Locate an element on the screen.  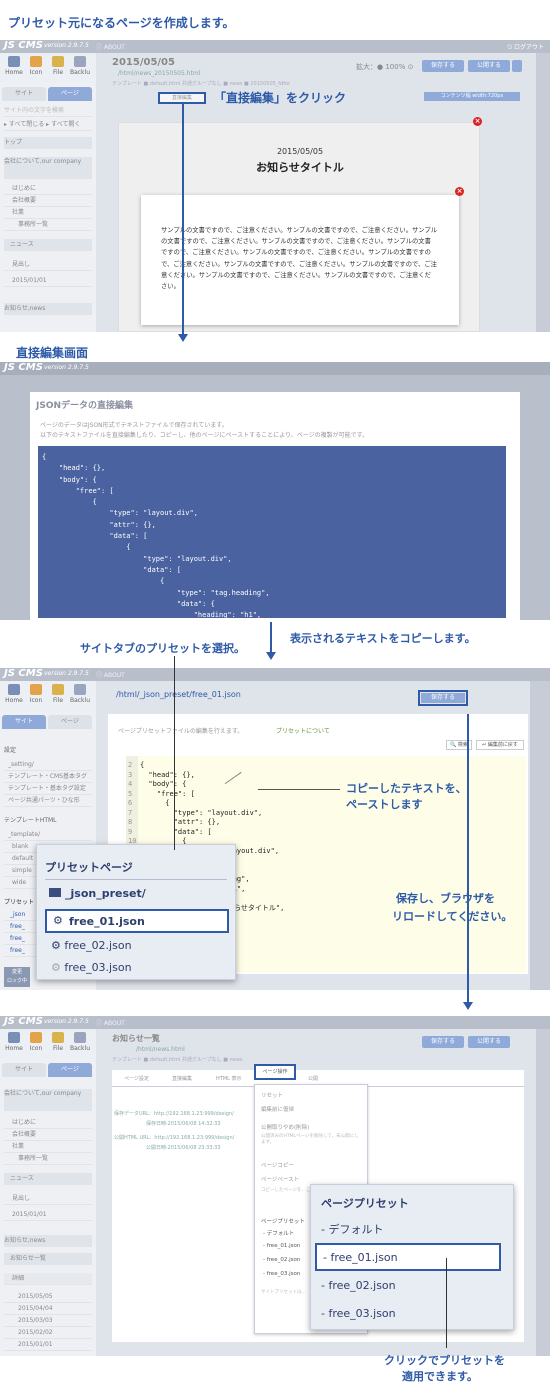
sidebar-item: 2015/04/04 is located at coordinates (48, 1309).